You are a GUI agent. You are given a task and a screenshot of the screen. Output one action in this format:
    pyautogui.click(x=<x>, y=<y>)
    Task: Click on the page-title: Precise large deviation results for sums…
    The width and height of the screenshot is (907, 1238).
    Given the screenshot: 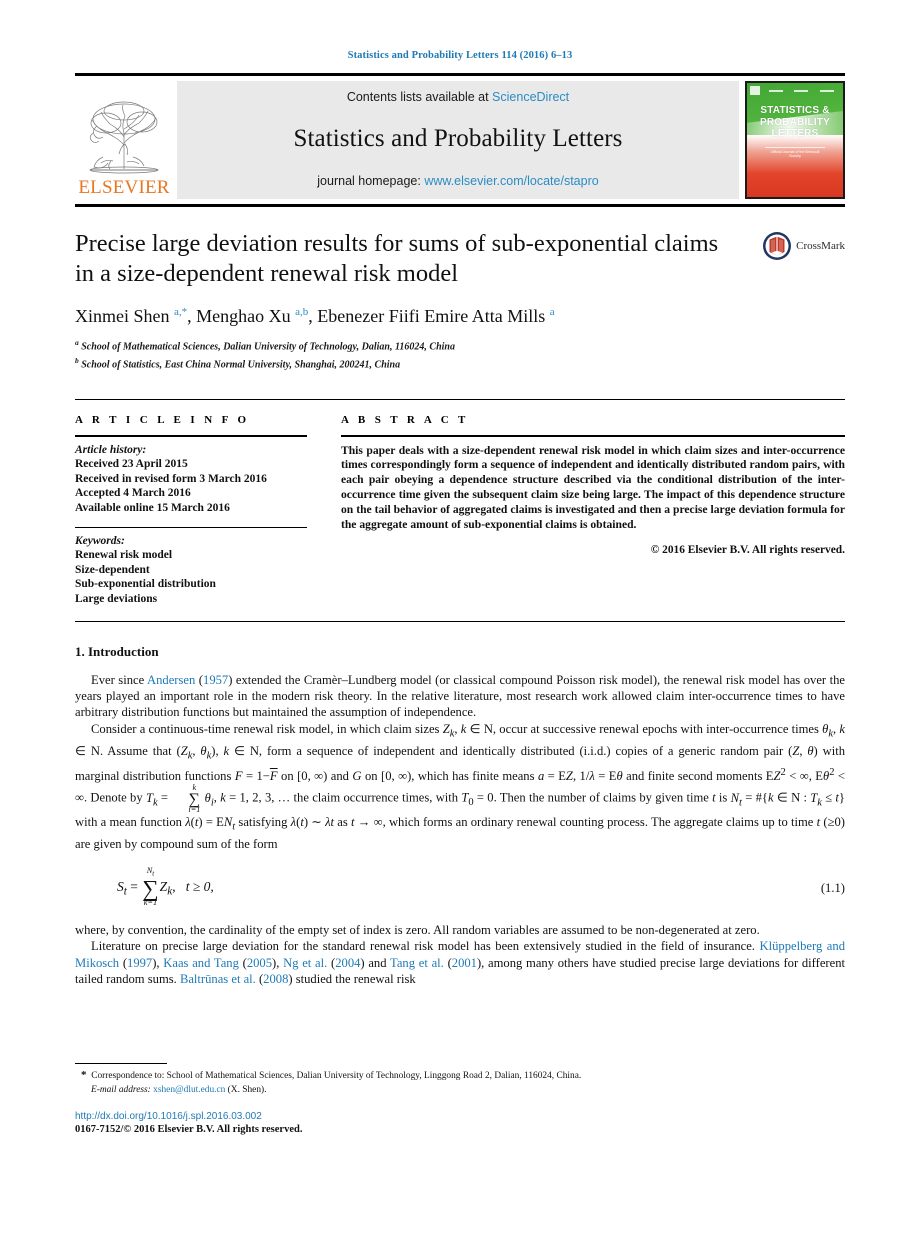 What is the action you would take?
    pyautogui.click(x=397, y=258)
    